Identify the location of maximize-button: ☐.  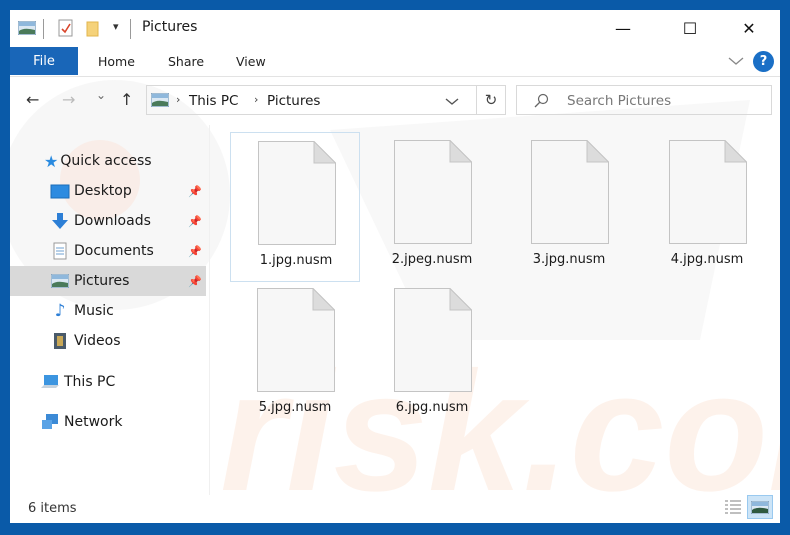
(690, 28).